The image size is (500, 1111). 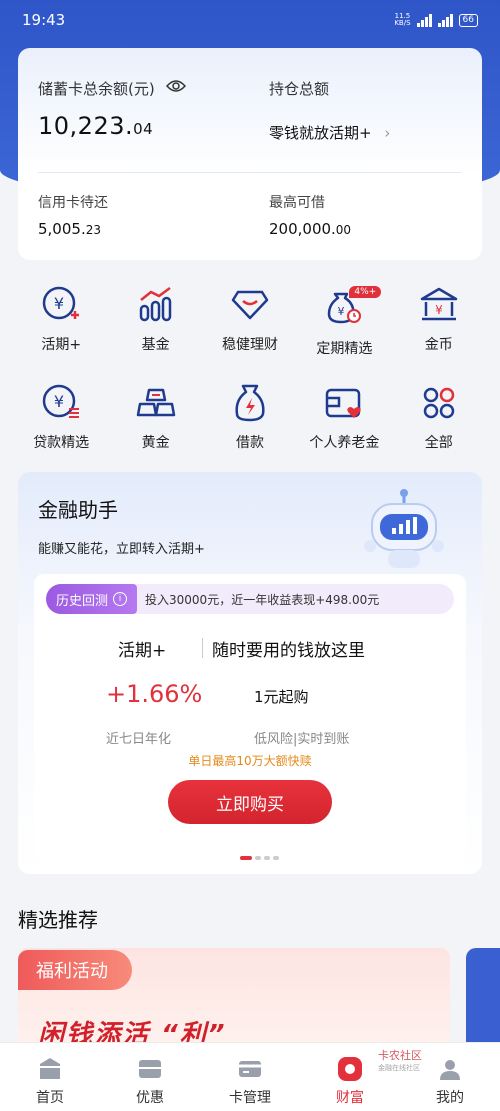 What do you see at coordinates (92, 599) in the screenshot?
I see `history-tag: 历史回测 i` at bounding box center [92, 599].